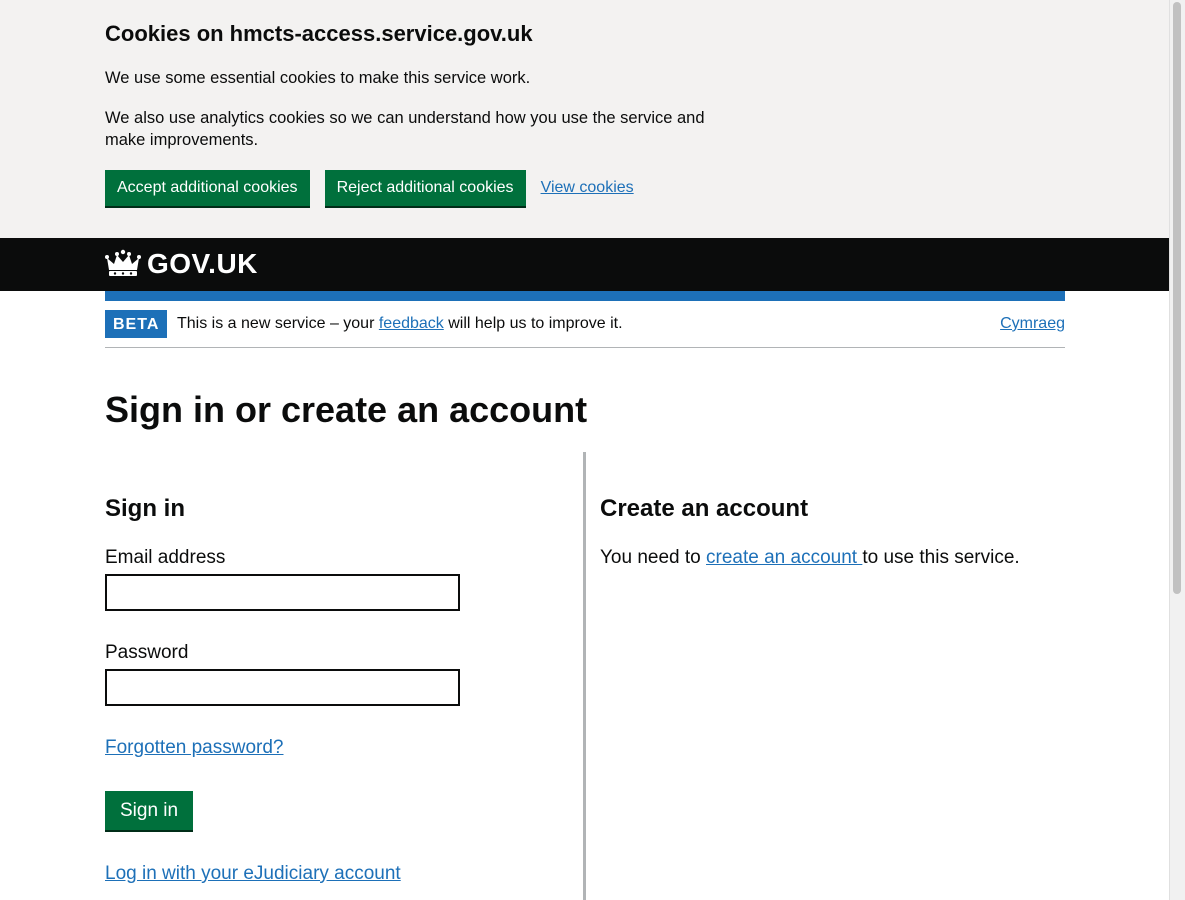 This screenshot has width=1185, height=900. What do you see at coordinates (149, 810) in the screenshot?
I see `sign-in-button: Sign in` at bounding box center [149, 810].